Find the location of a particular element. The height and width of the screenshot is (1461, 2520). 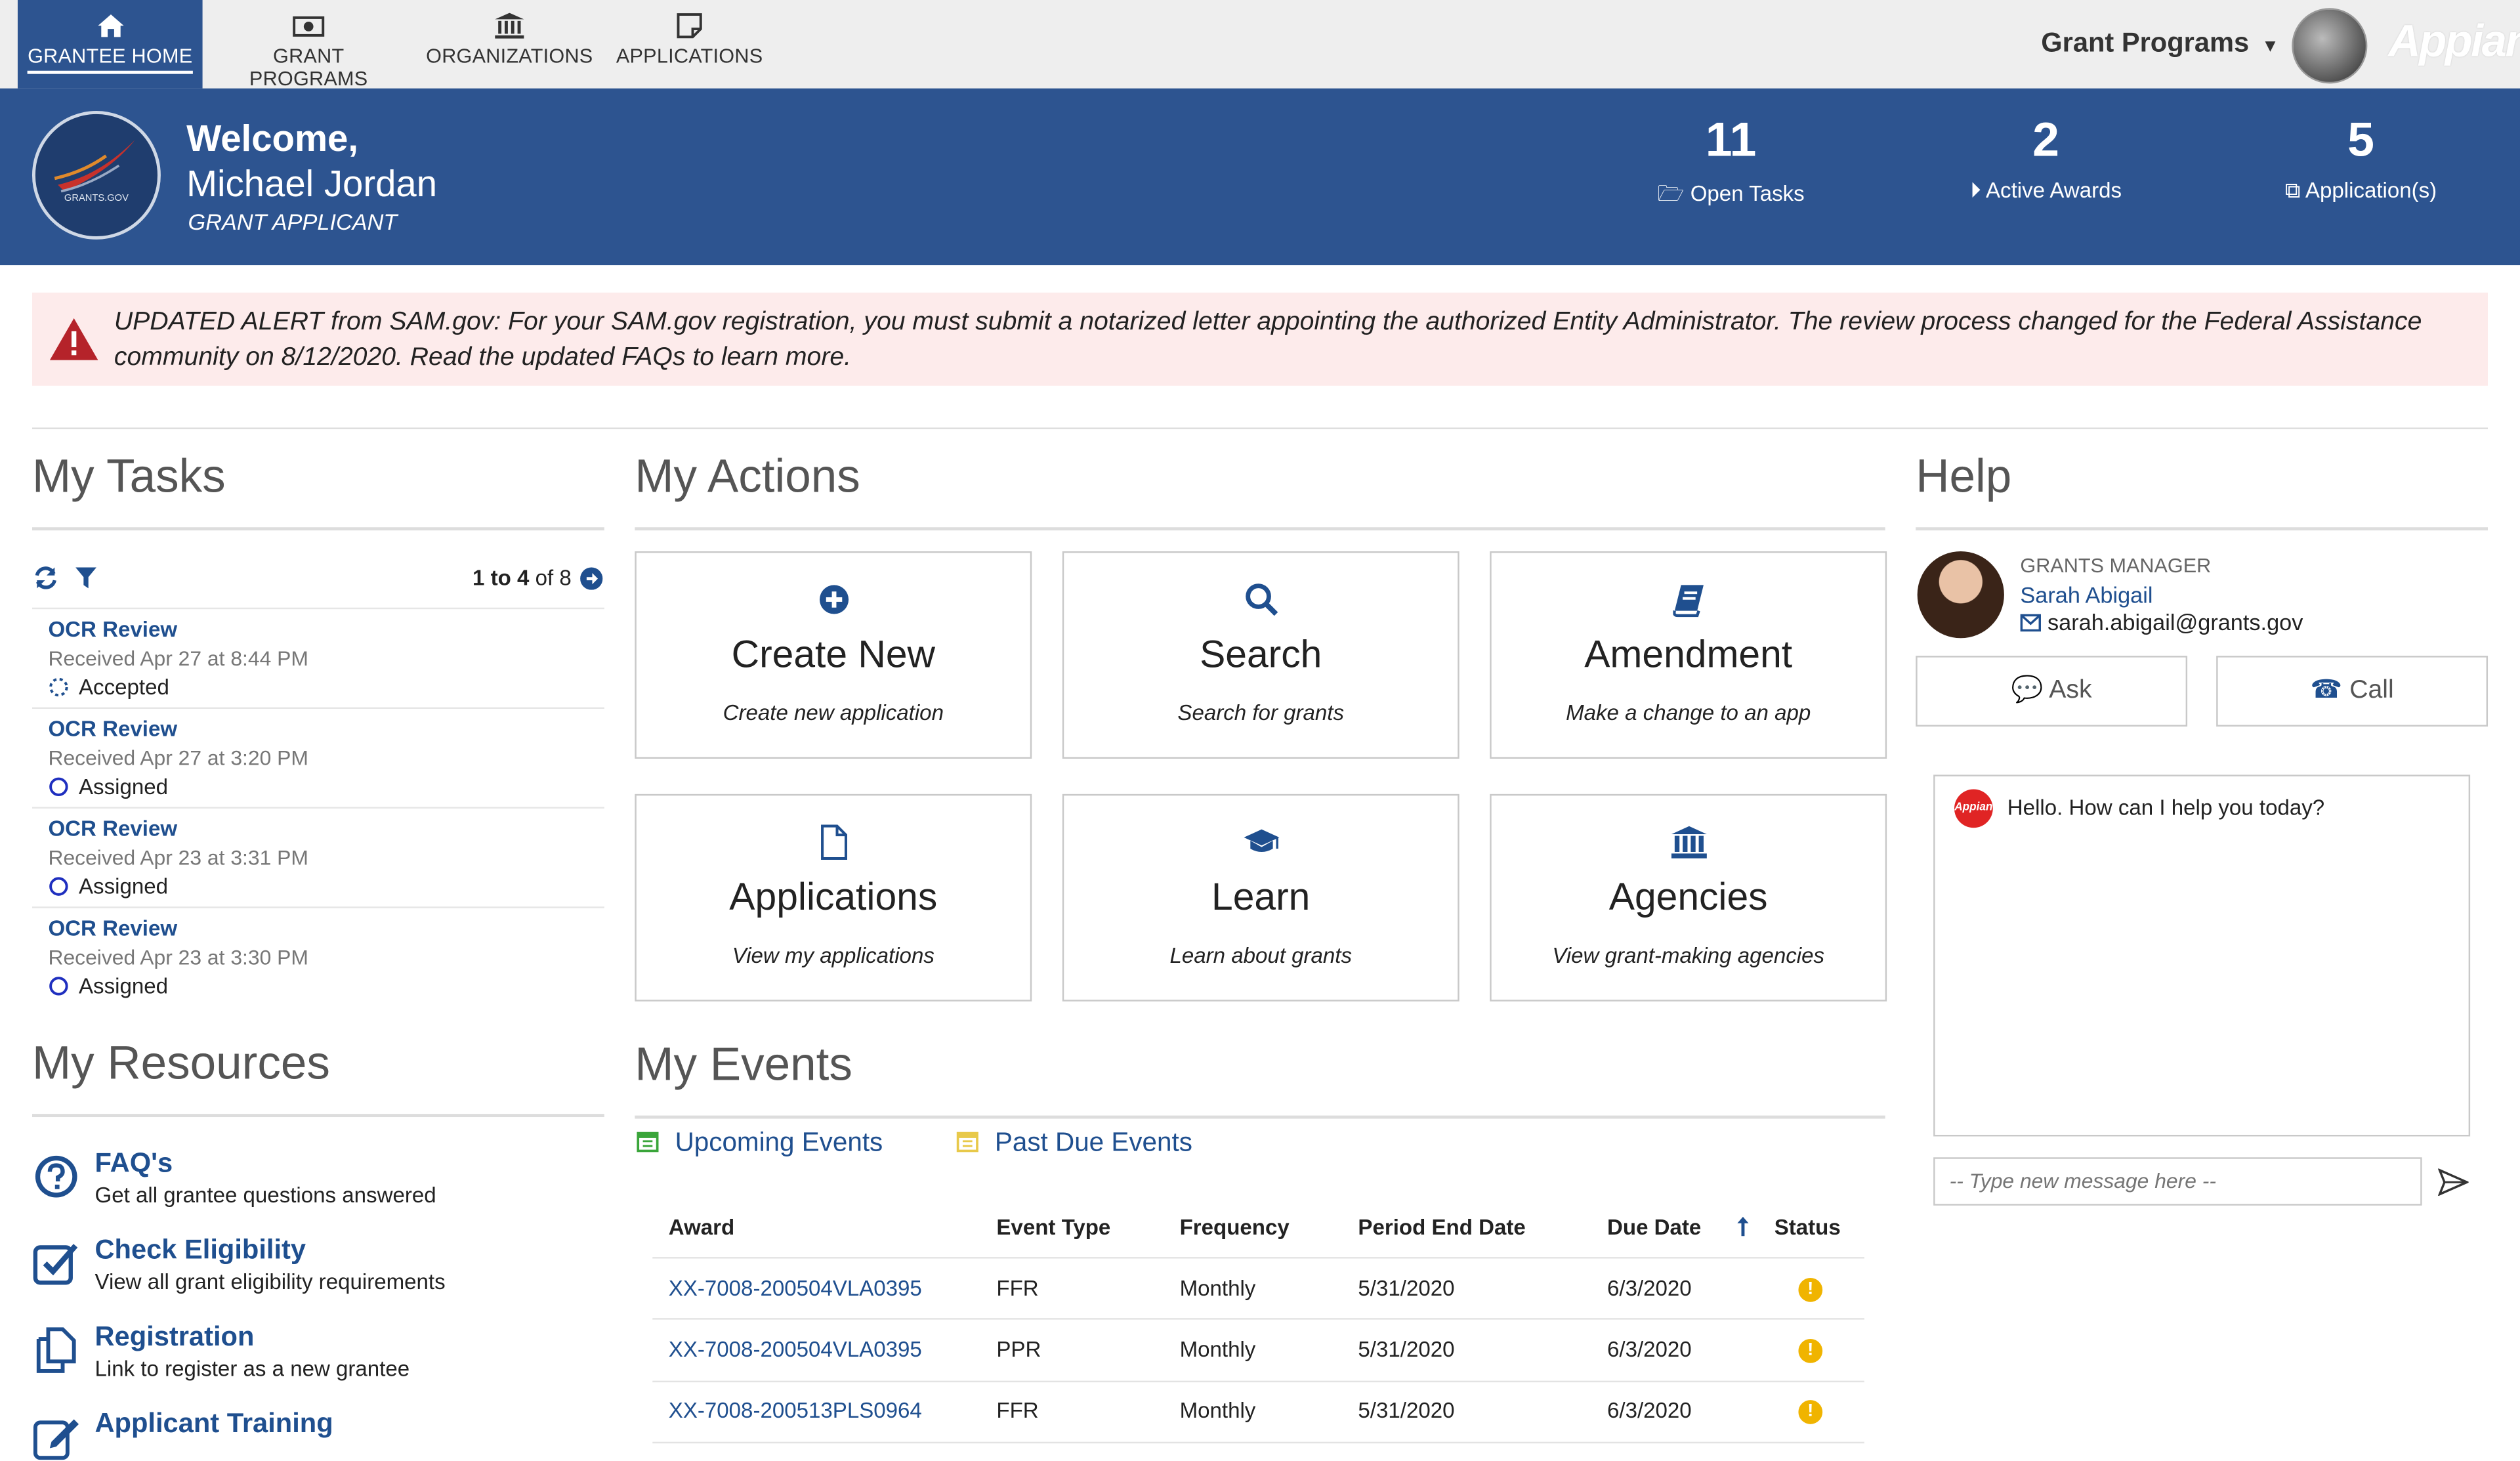

appian-logo: Appian is located at coordinates (2454, 41).